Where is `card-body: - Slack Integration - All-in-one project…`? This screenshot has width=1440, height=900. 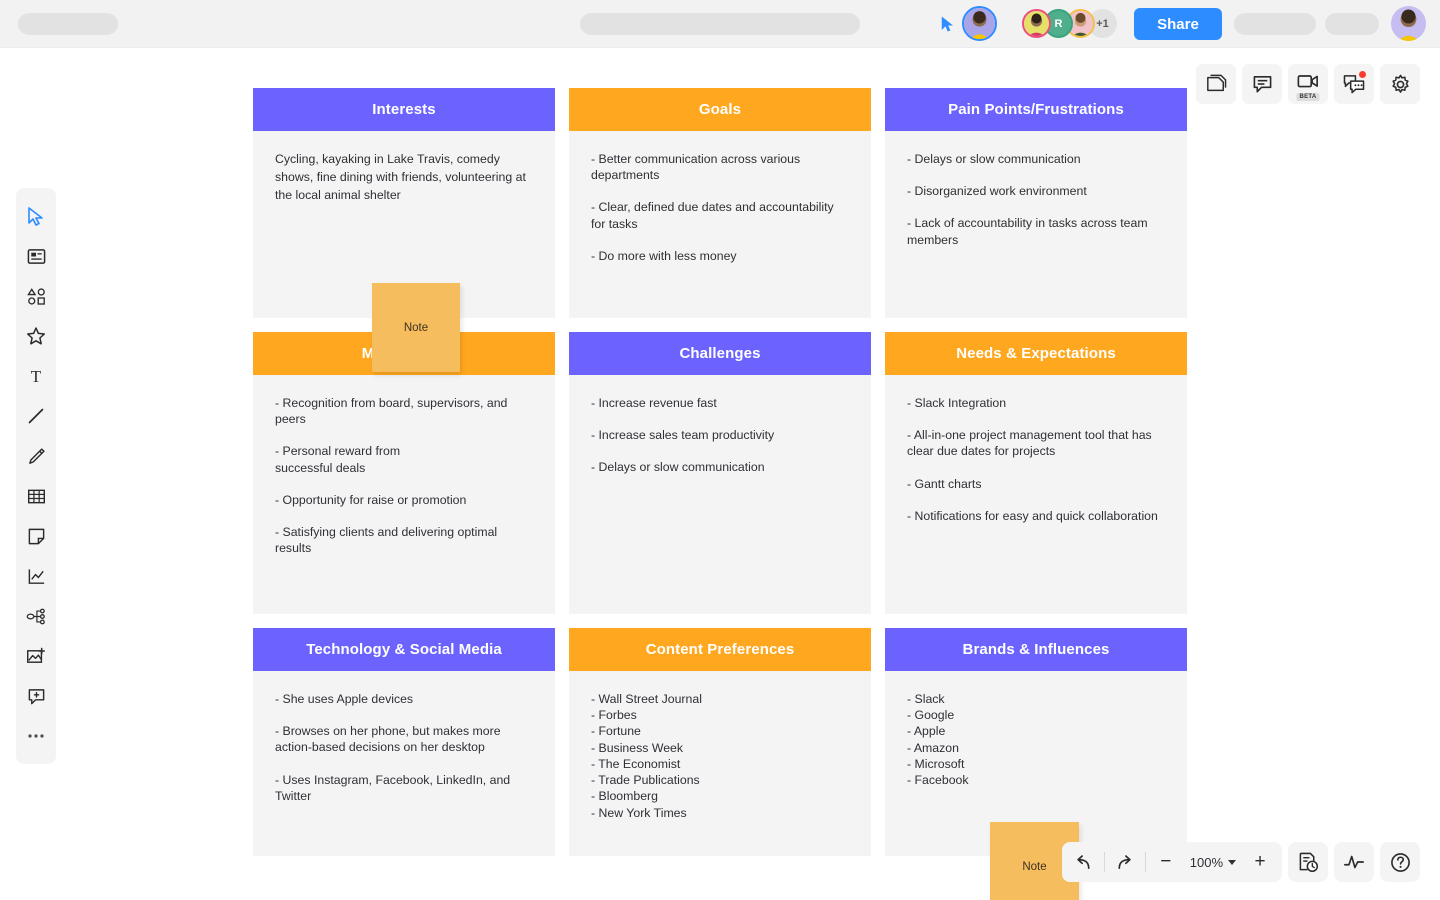
card-body: - Slack Integration - All-in-one project… is located at coordinates (1036, 494).